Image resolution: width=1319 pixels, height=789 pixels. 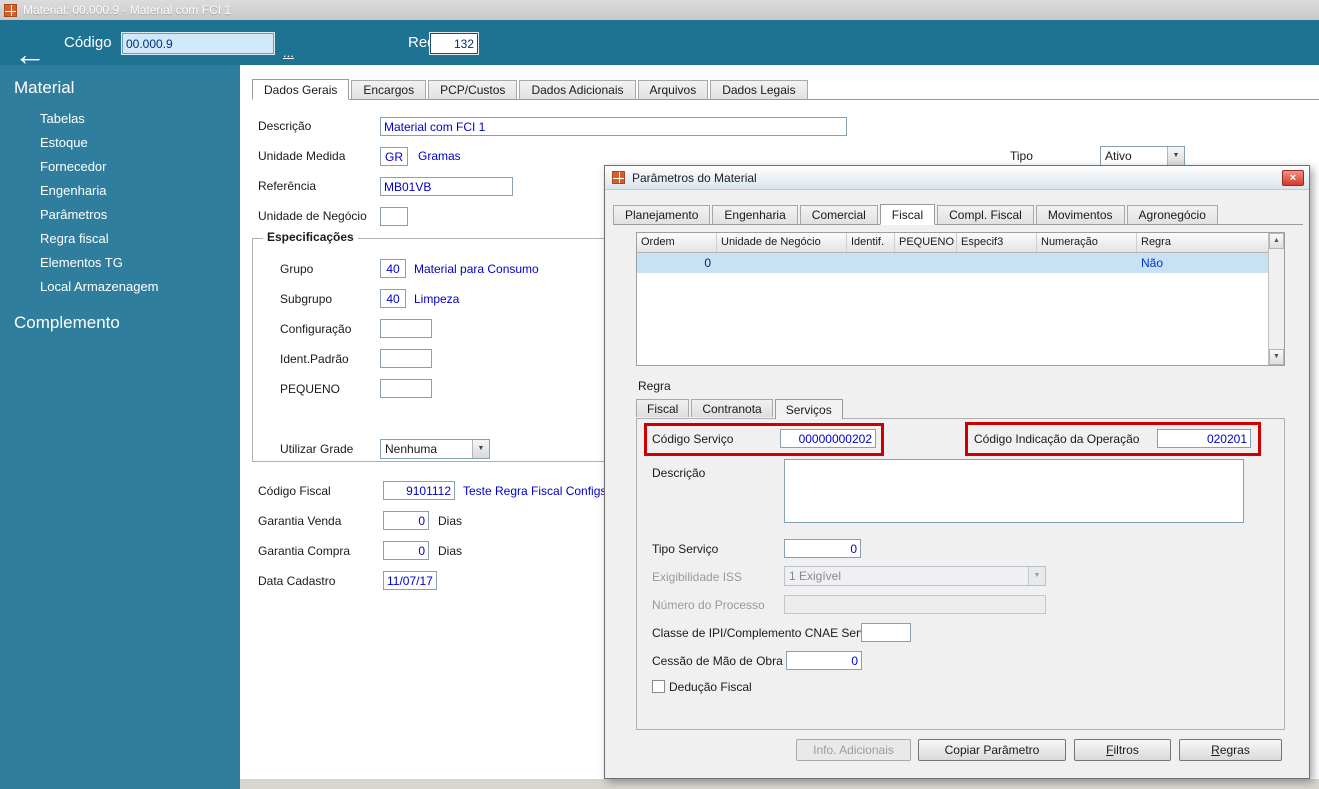 I want to click on unidade-medida-label: Unidade Medida, so click(x=302, y=156).